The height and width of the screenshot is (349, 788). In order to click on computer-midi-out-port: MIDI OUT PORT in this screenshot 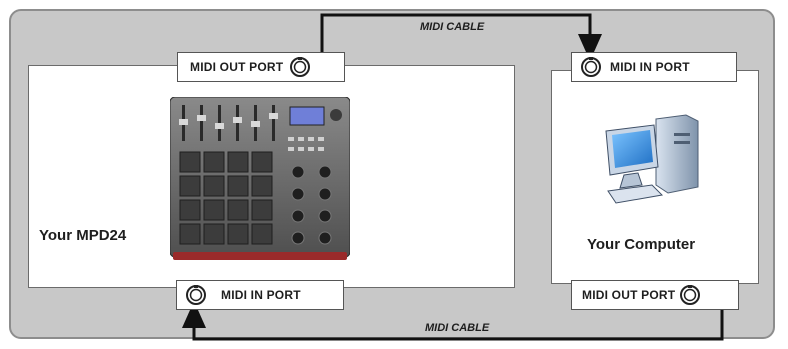, I will do `click(655, 295)`.